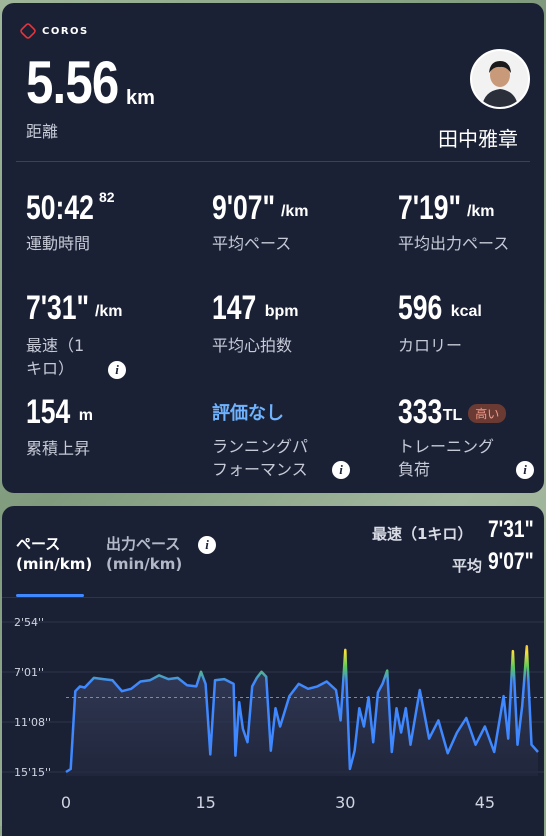 The width and height of the screenshot is (546, 836). I want to click on user-avatar-icon, so click(500, 79).